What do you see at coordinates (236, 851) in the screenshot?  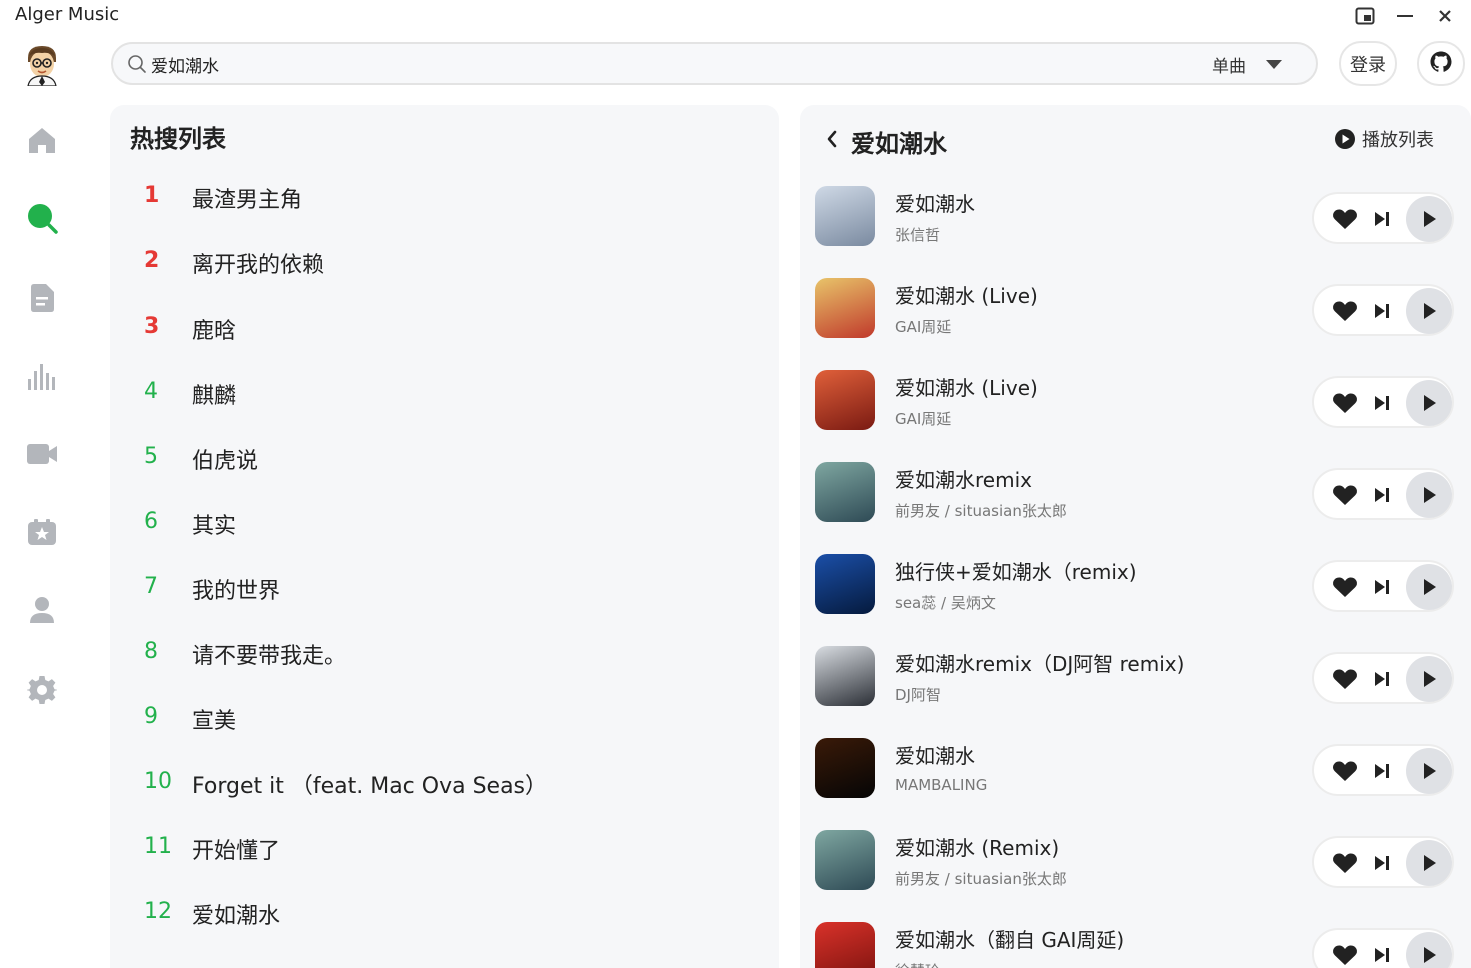 I see `hot-word: 开始懂了` at bounding box center [236, 851].